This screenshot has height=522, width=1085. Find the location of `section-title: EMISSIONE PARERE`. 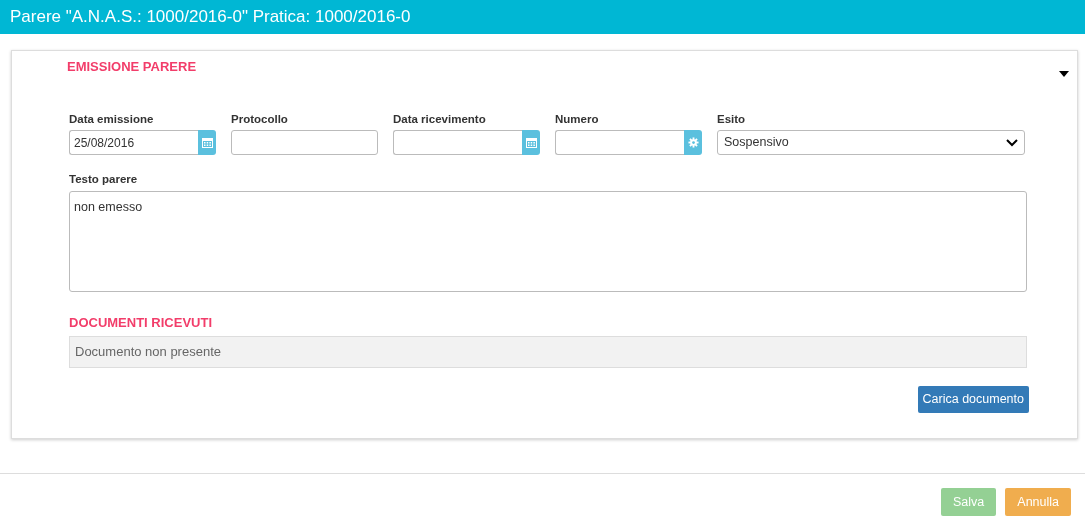

section-title: EMISSIONE PARERE is located at coordinates (132, 67).